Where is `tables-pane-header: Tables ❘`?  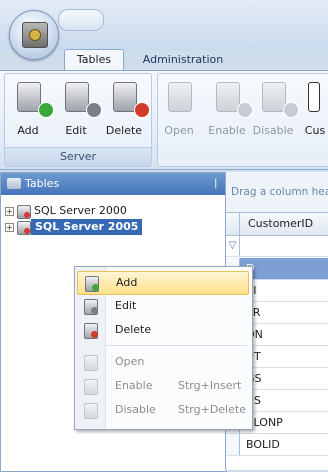
tables-pane-header: Tables ❘ is located at coordinates (113, 184).